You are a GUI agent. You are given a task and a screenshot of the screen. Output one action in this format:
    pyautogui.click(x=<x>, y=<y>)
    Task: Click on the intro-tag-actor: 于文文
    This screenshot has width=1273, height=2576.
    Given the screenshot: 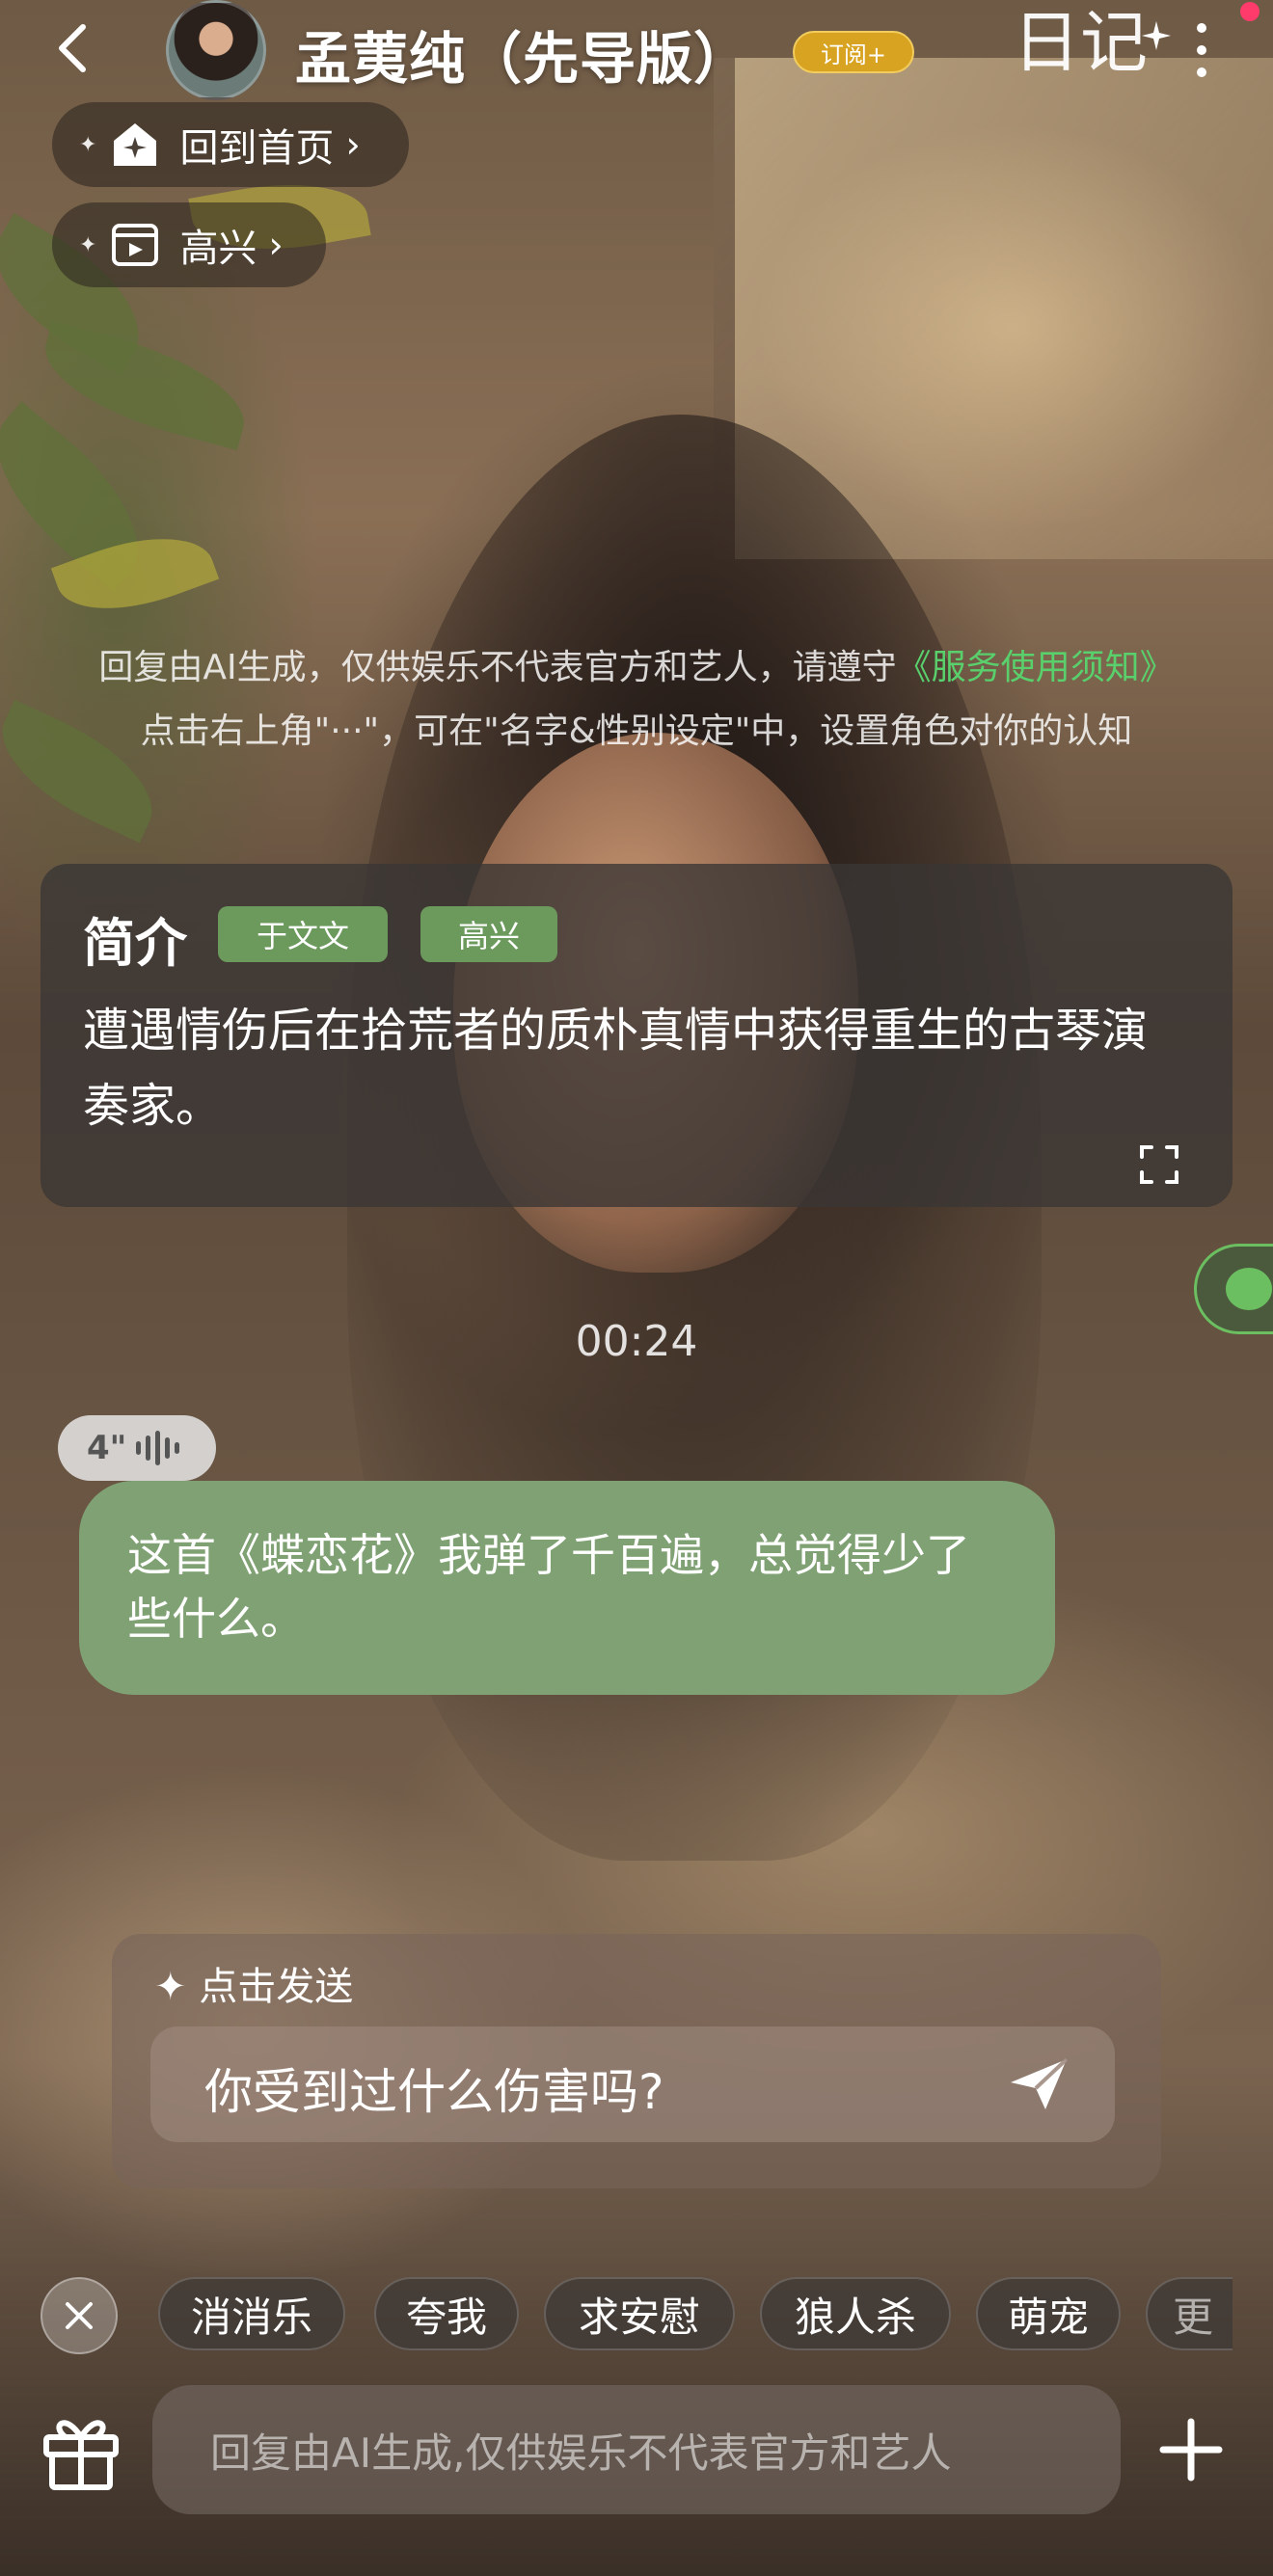 What is the action you would take?
    pyautogui.click(x=303, y=934)
    